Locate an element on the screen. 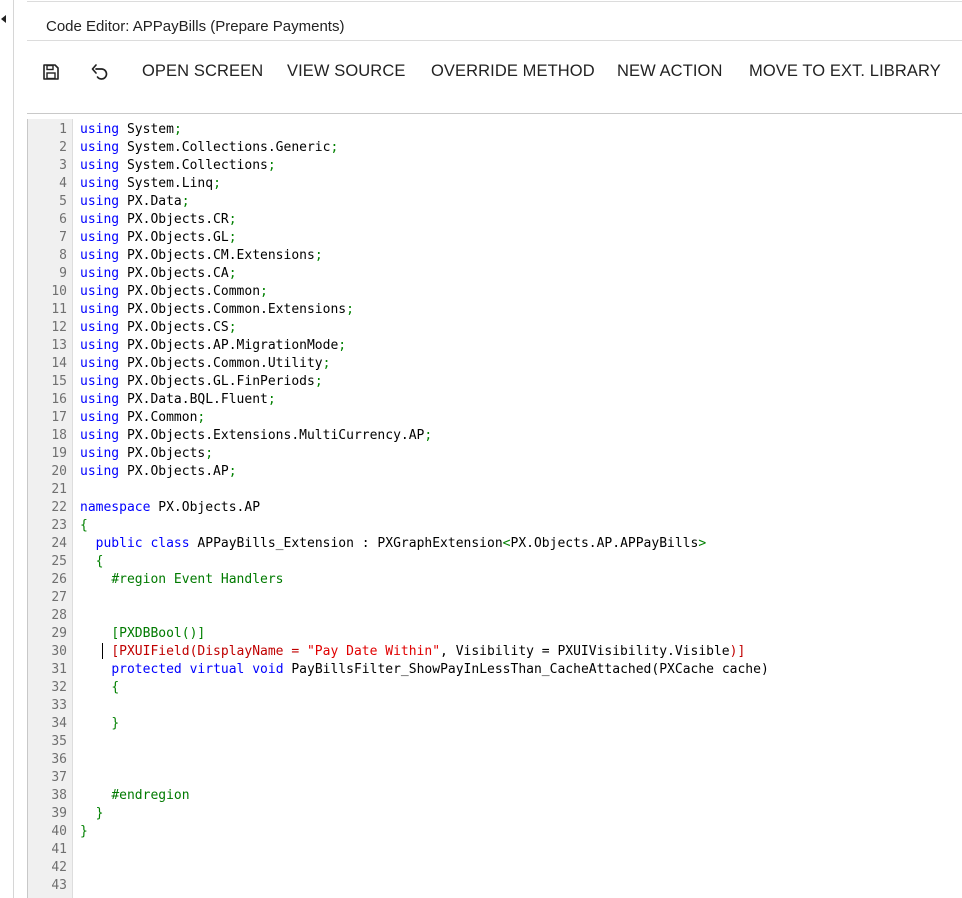  override-method-button: OVERRIDE METHOD is located at coordinates (513, 71).